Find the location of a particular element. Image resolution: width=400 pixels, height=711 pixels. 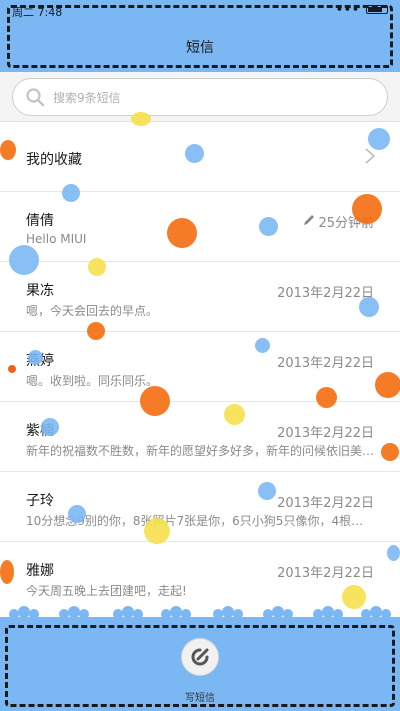

bottom-toolbar: 写短信 is located at coordinates (200, 665).